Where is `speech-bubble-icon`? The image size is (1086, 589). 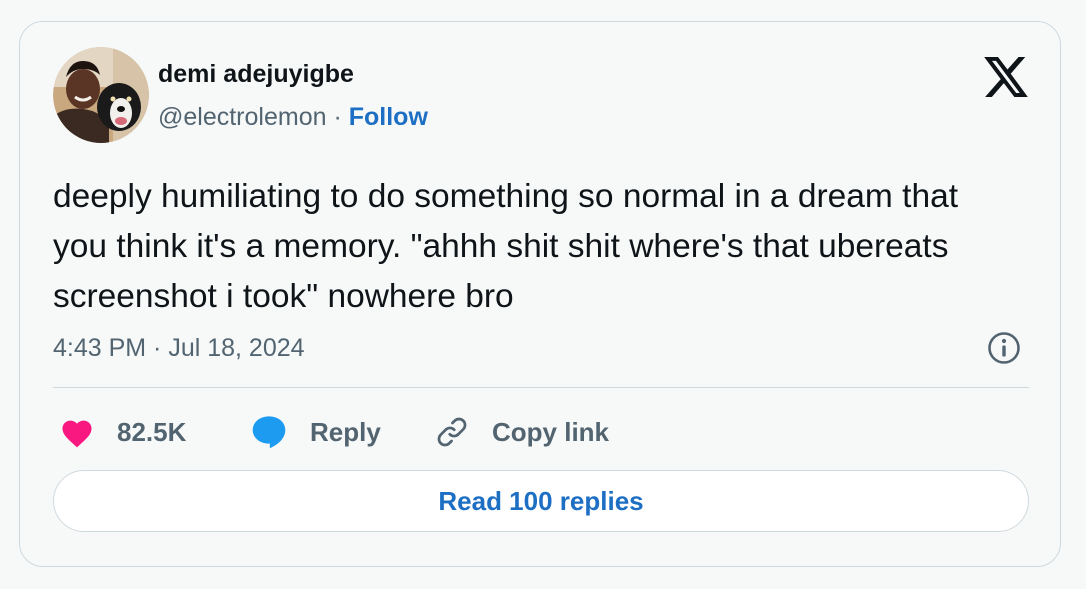 speech-bubble-icon is located at coordinates (269, 432).